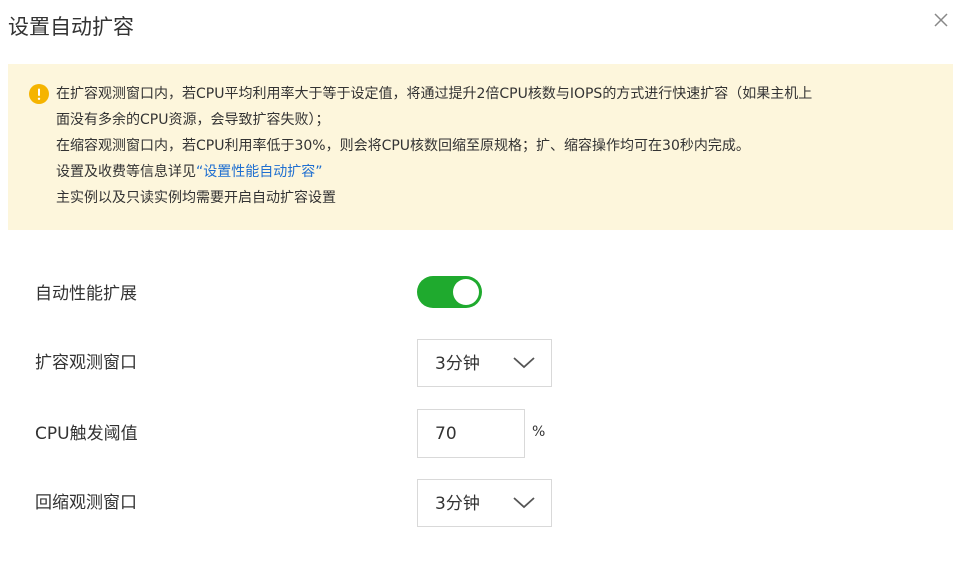 The width and height of the screenshot is (957, 567). What do you see at coordinates (193, 120) in the screenshot?
I see `notice-line: 面没有多余的CPU资源，会导致扩容失败）；` at bounding box center [193, 120].